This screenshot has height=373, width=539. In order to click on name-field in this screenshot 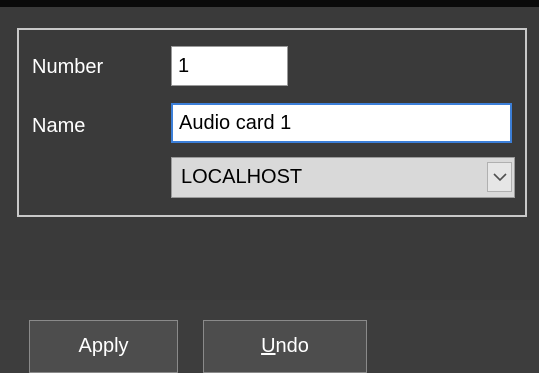, I will do `click(341, 123)`.